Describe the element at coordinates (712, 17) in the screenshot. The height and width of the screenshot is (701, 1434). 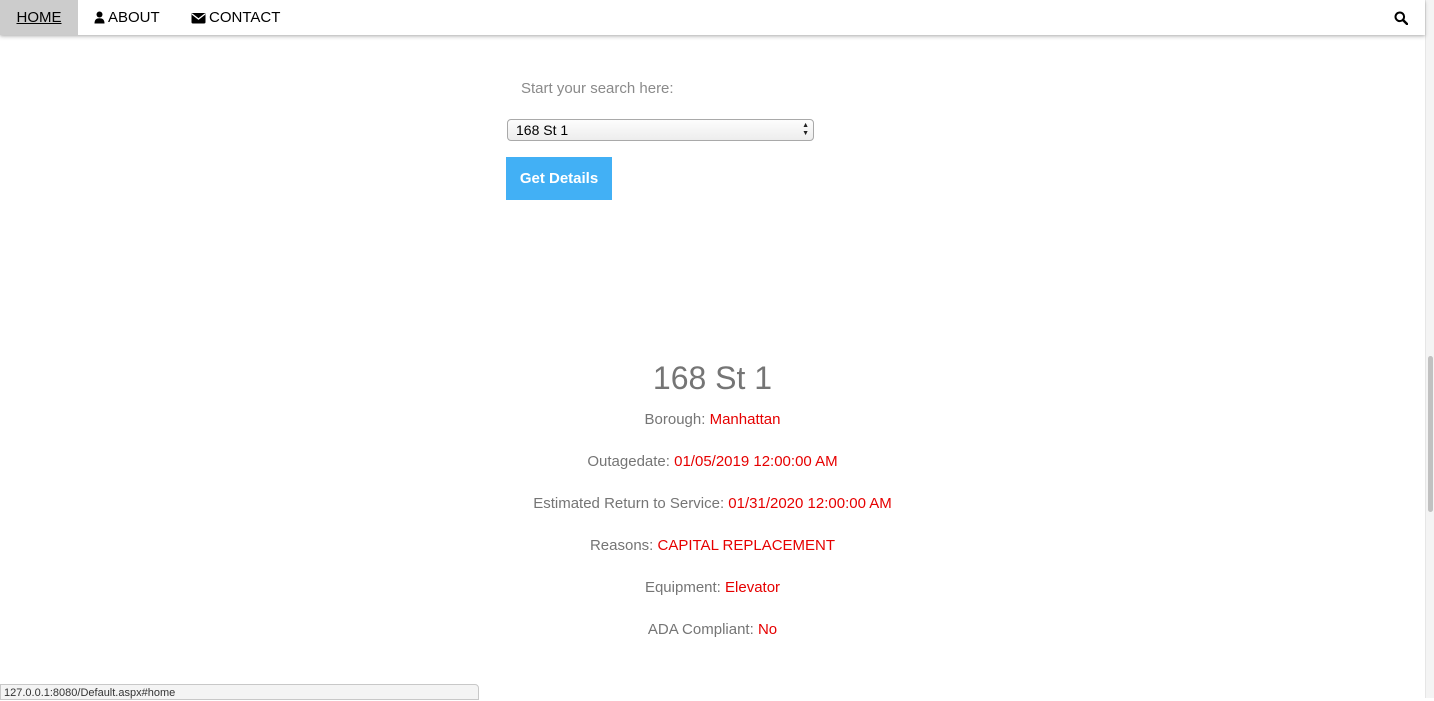
I see `top-navbar: HOME ABOUT CONTACT` at that location.